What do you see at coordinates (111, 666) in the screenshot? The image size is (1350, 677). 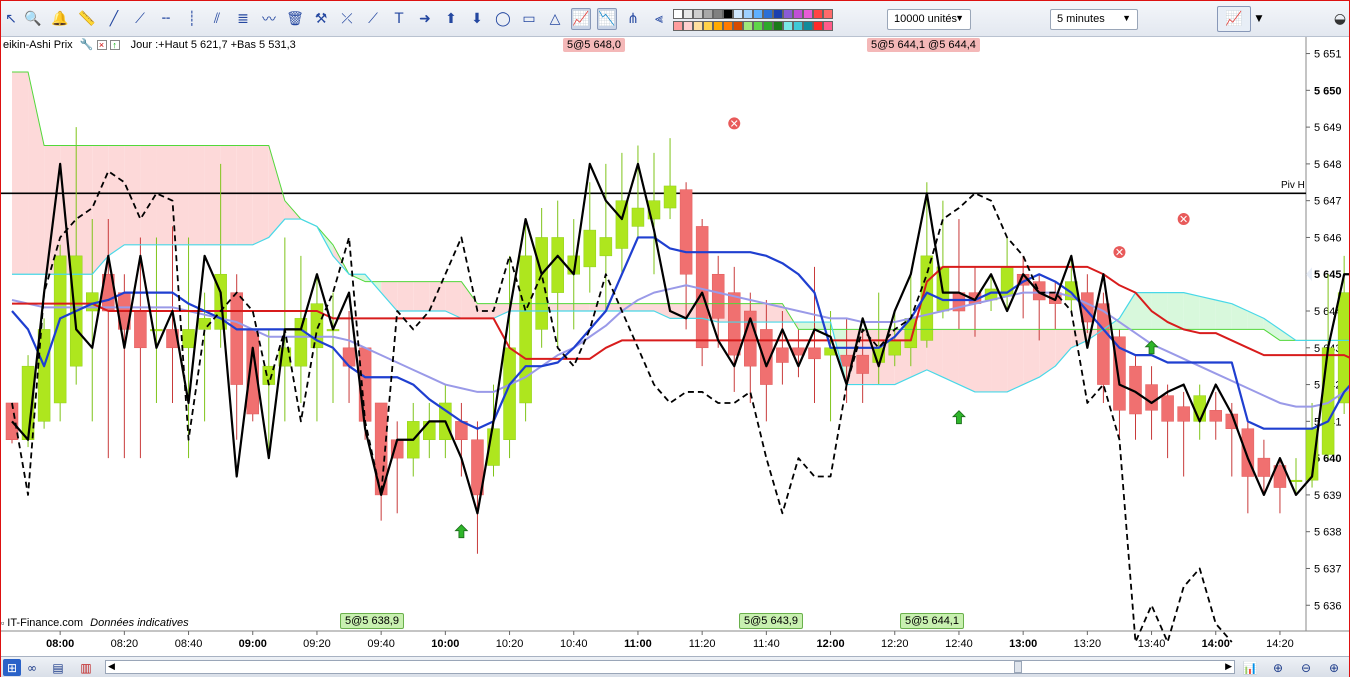 I see `scroll-left-icon: ◀` at bounding box center [111, 666].